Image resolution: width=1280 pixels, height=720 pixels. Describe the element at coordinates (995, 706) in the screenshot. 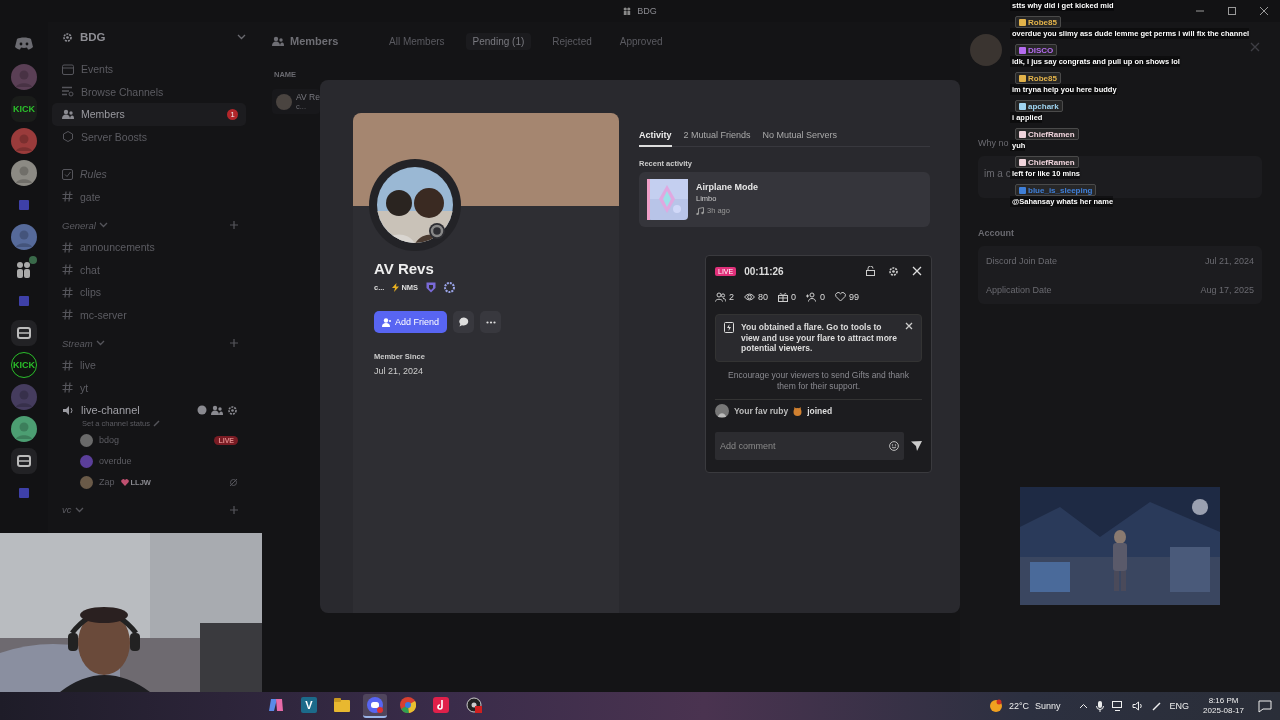

I see `weather-sun-icon` at that location.